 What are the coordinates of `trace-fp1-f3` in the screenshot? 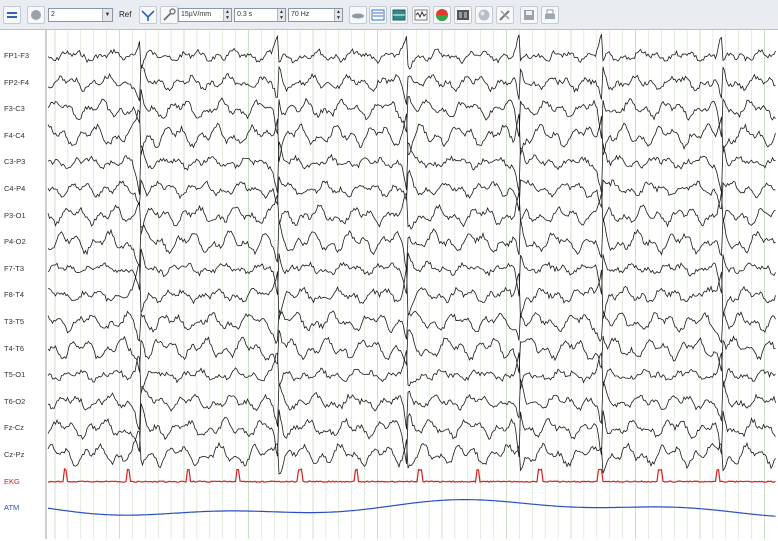 It's located at (411, 51).